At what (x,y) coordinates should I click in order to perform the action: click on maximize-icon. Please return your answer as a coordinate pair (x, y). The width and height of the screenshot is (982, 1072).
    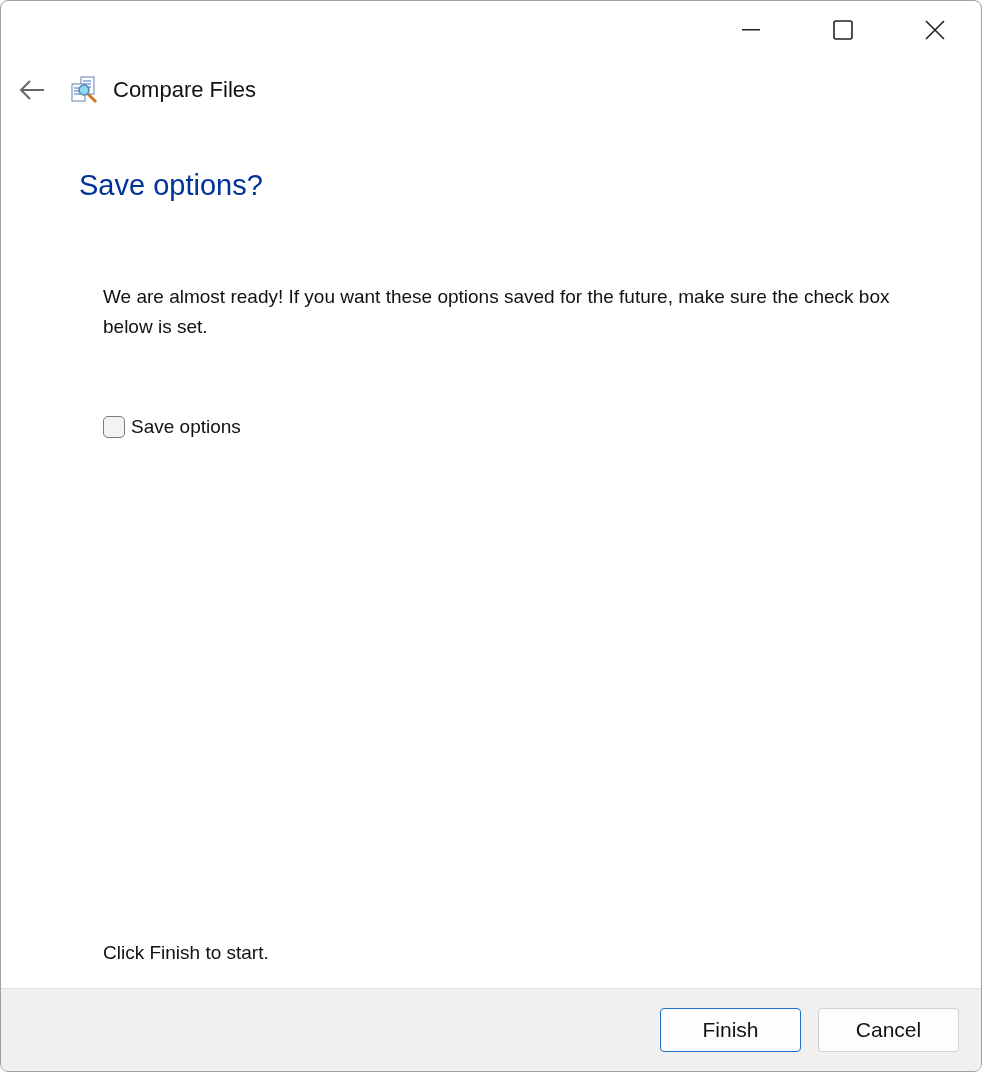
    Looking at the image, I should click on (843, 30).